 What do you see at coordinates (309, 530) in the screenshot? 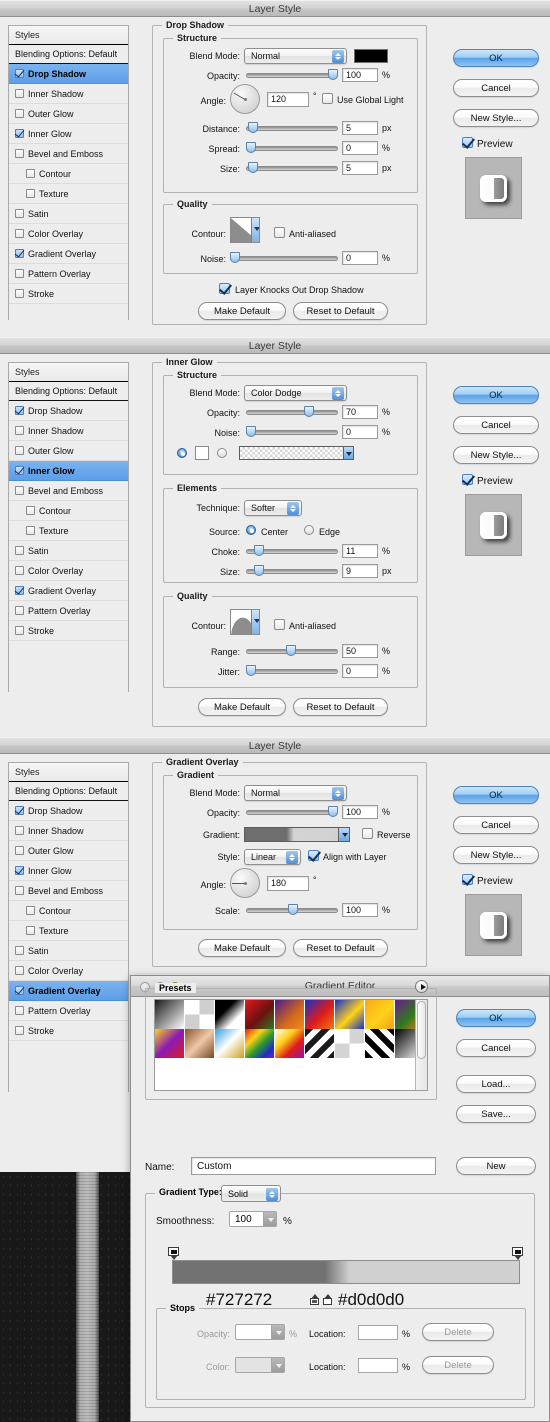
I see `source-edge-radio` at bounding box center [309, 530].